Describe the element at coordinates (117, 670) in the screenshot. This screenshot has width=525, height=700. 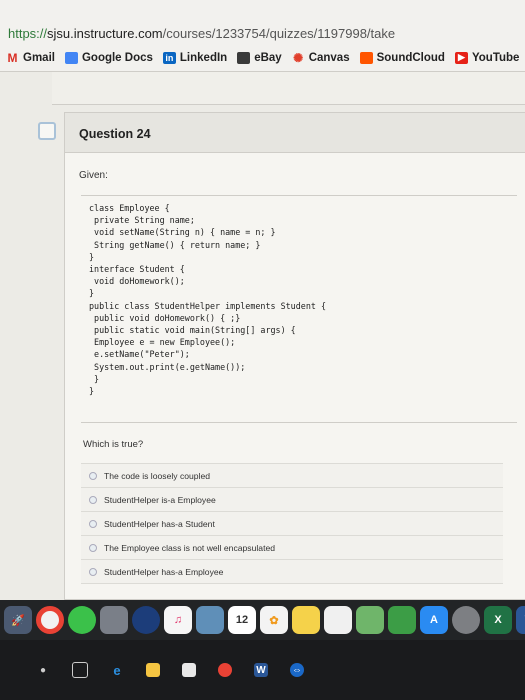
I see `edge-icon: e` at that location.